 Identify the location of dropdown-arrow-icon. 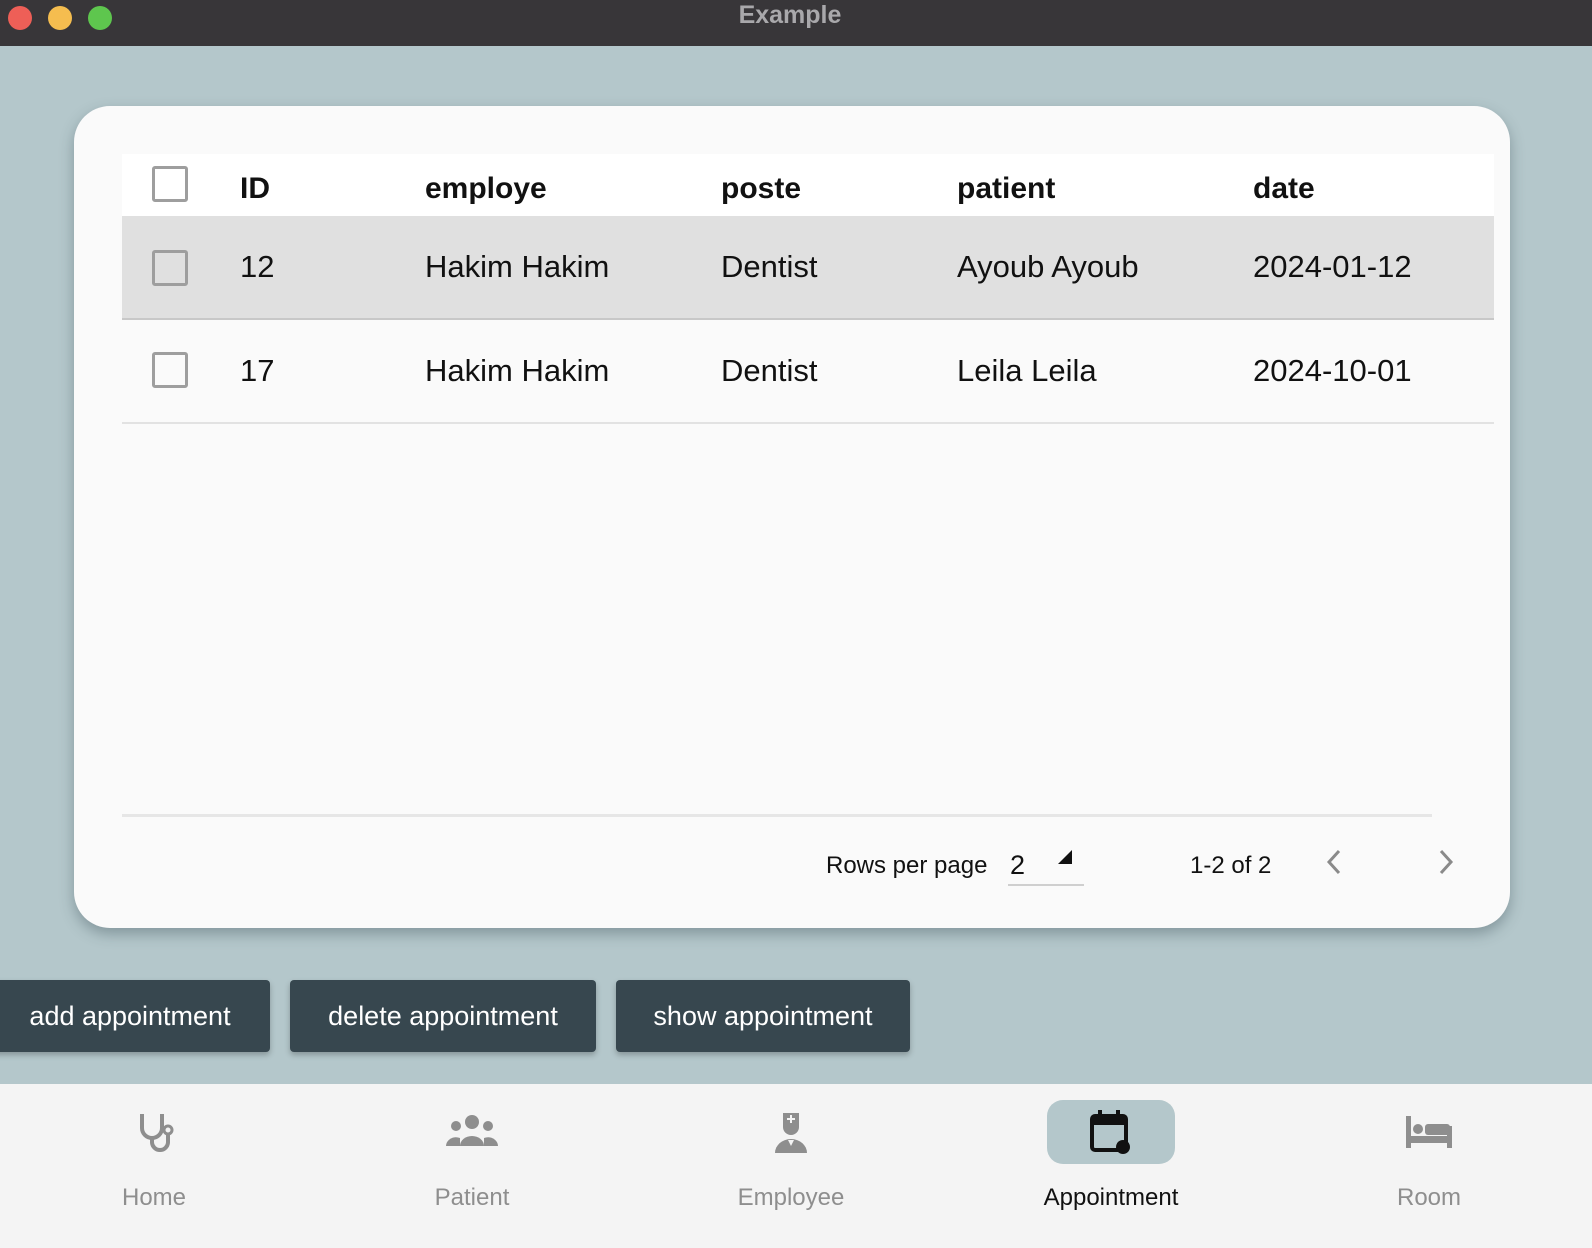
(1065, 857).